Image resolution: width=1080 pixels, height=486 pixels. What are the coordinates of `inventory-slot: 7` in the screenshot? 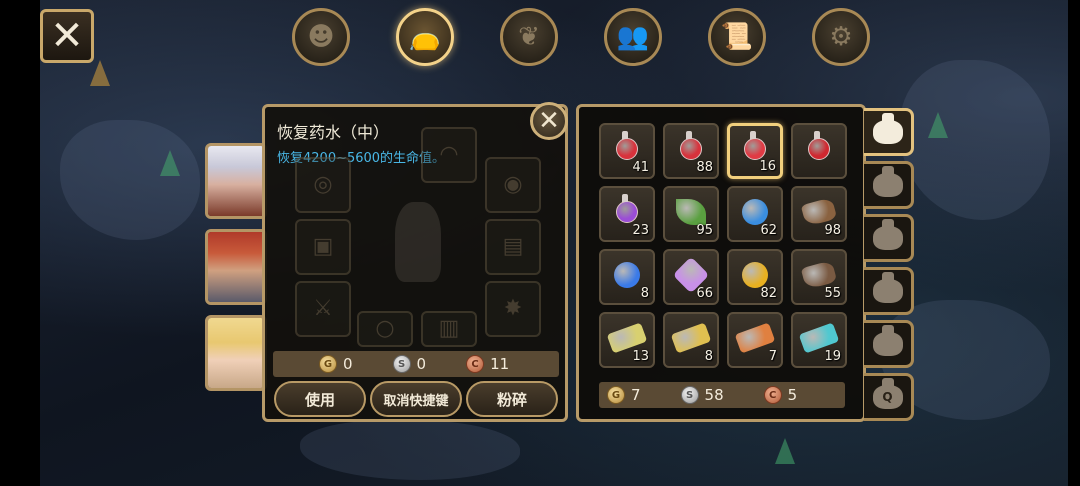 It's located at (755, 340).